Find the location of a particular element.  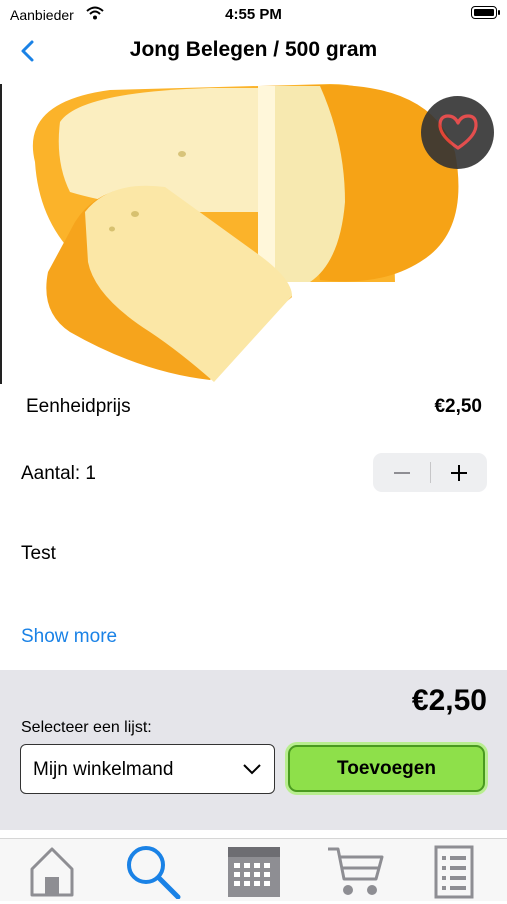

tab-list is located at coordinates (456, 871).